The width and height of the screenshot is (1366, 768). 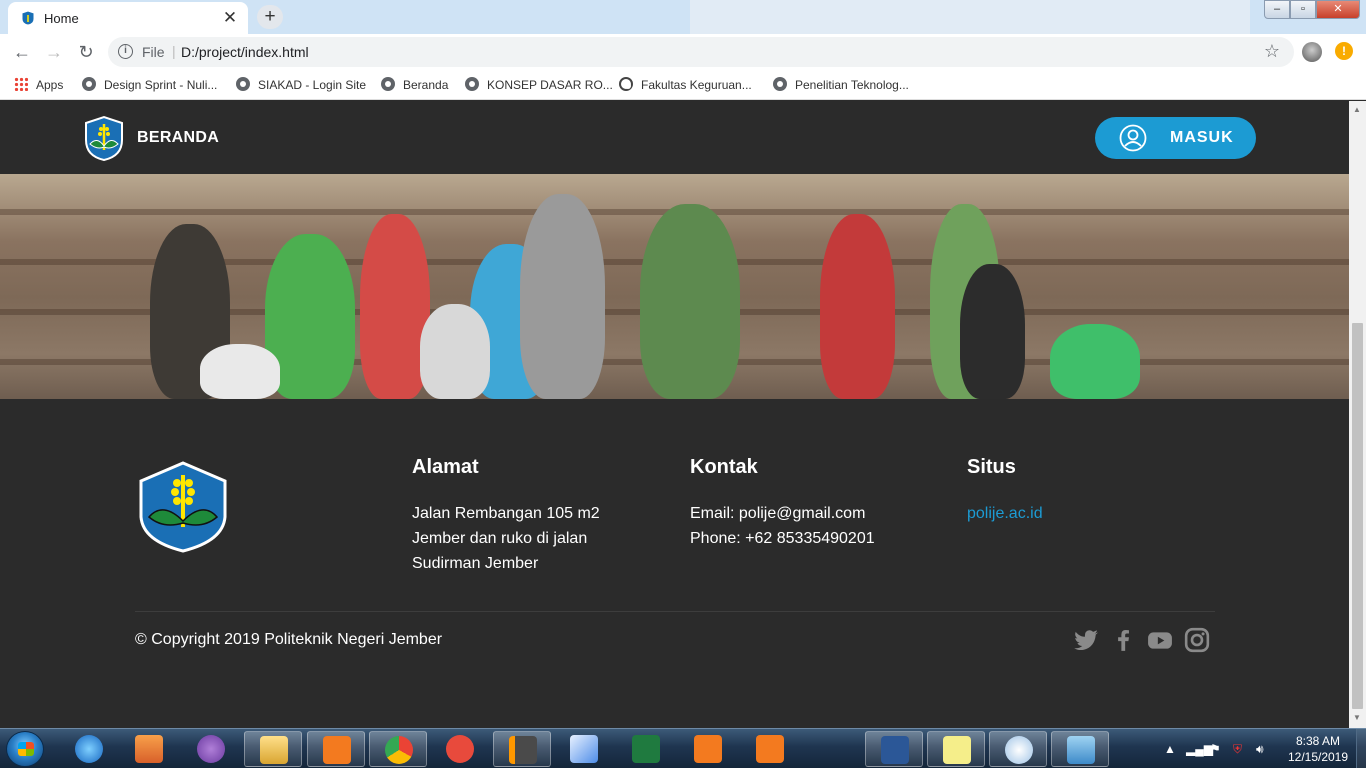 What do you see at coordinates (1018, 749) in the screenshot?
I see `taskbar-paint` at bounding box center [1018, 749].